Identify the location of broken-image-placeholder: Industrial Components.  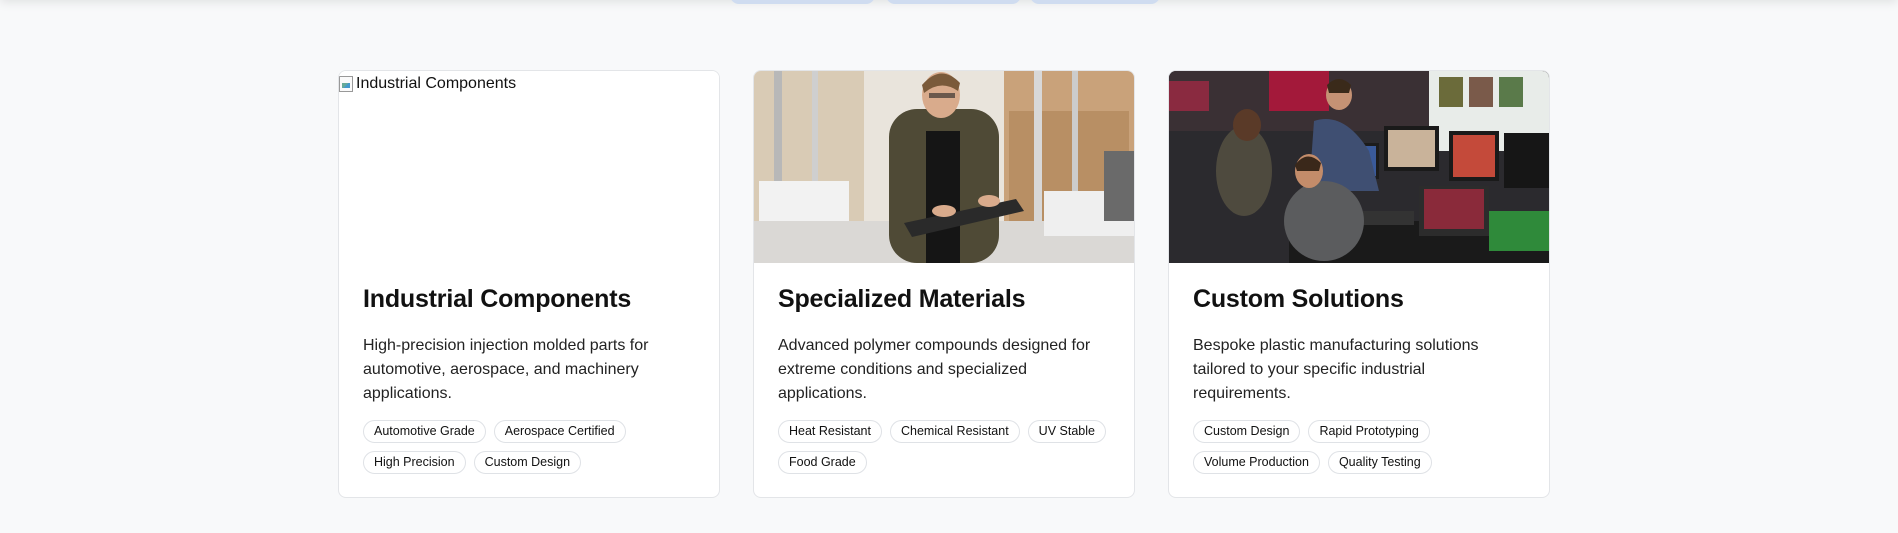
(427, 84).